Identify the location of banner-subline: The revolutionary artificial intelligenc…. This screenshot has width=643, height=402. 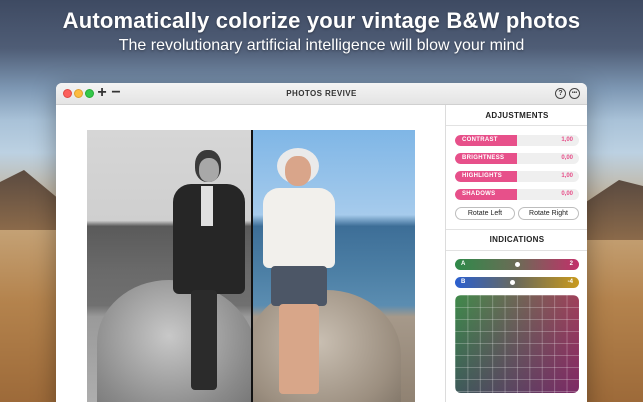
(321, 45).